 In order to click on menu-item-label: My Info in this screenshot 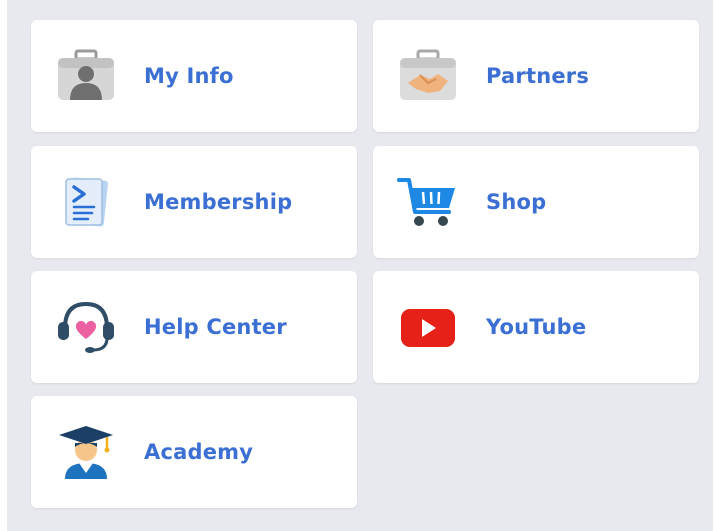, I will do `click(189, 76)`.